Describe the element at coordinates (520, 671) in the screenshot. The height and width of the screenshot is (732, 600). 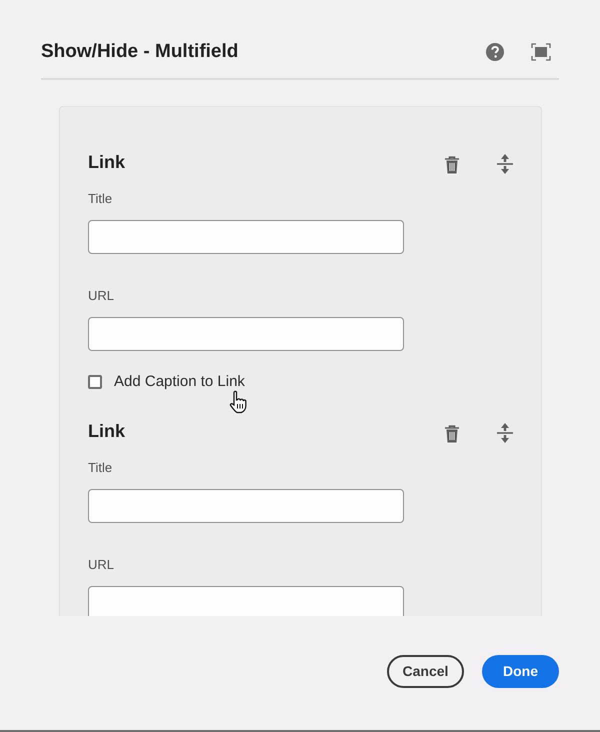
I see `done-button: Done` at that location.